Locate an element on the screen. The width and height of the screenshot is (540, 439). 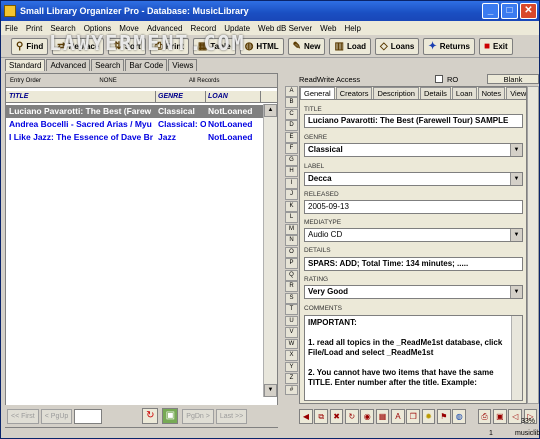
minimize-button: _ is located at coordinates (490, 11).